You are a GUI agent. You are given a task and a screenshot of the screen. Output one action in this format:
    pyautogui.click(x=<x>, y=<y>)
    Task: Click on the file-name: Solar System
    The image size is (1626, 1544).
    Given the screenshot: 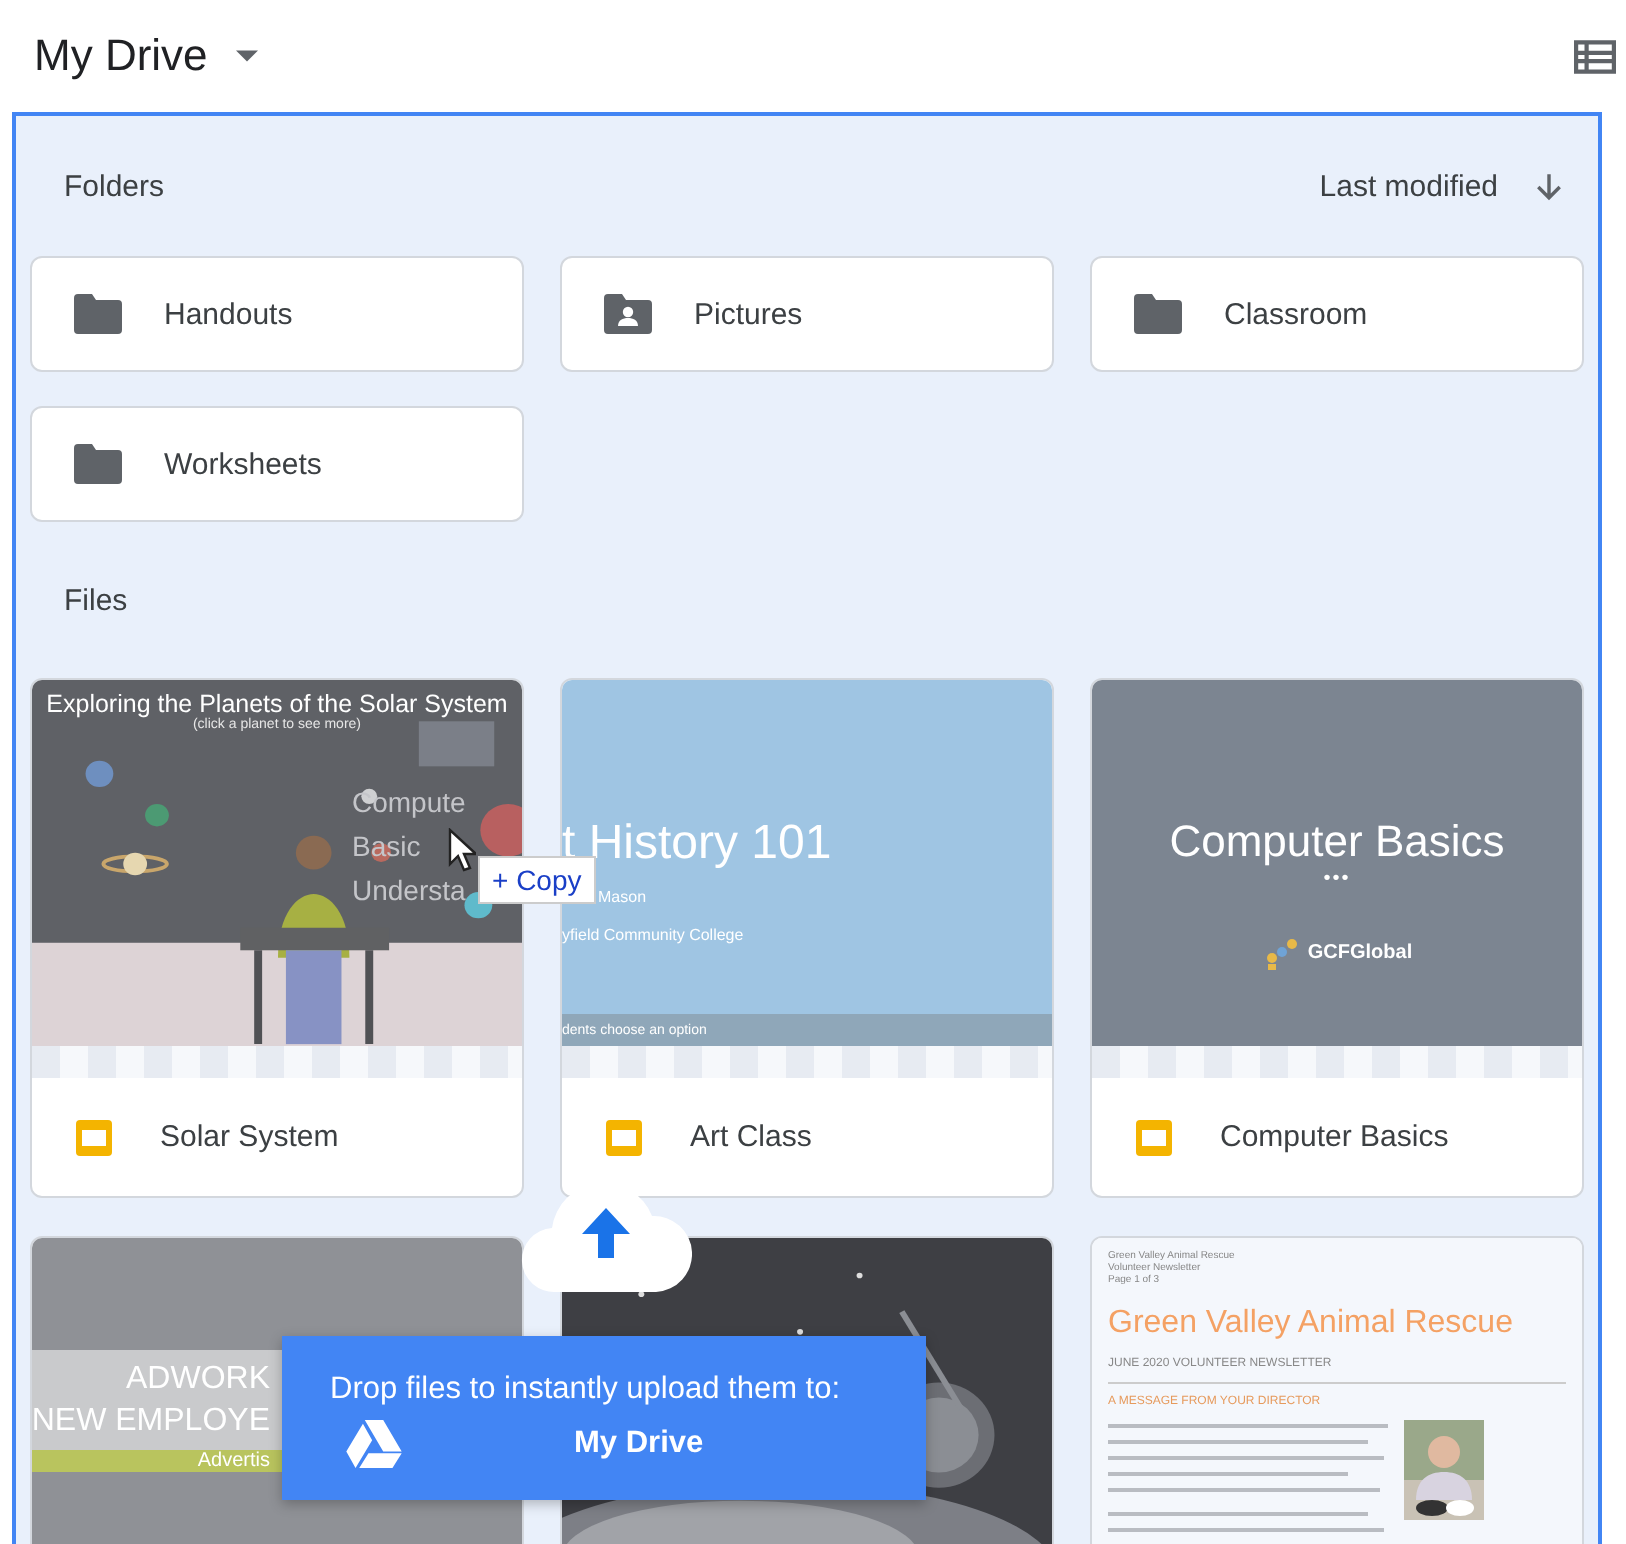 What is the action you would take?
    pyautogui.click(x=249, y=1137)
    